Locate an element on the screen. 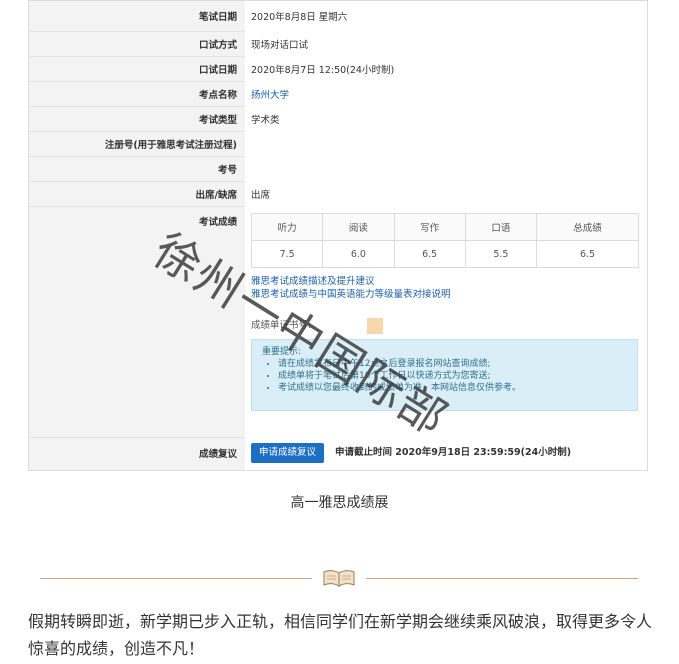 This screenshot has width=679, height=664. candidate-number-value is located at coordinates (446, 168).